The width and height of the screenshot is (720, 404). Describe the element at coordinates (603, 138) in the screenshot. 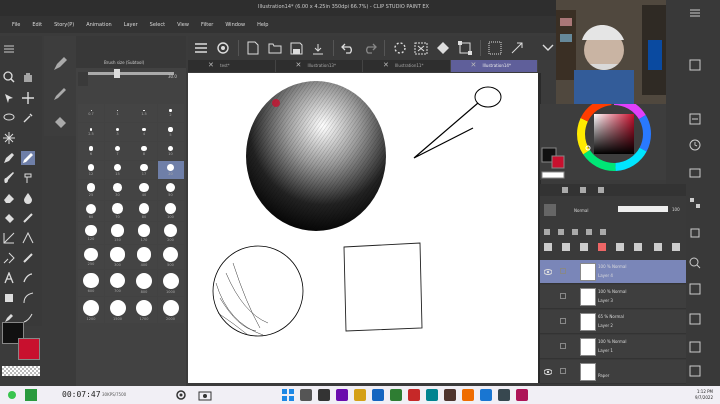

I see `color-wheel` at that location.